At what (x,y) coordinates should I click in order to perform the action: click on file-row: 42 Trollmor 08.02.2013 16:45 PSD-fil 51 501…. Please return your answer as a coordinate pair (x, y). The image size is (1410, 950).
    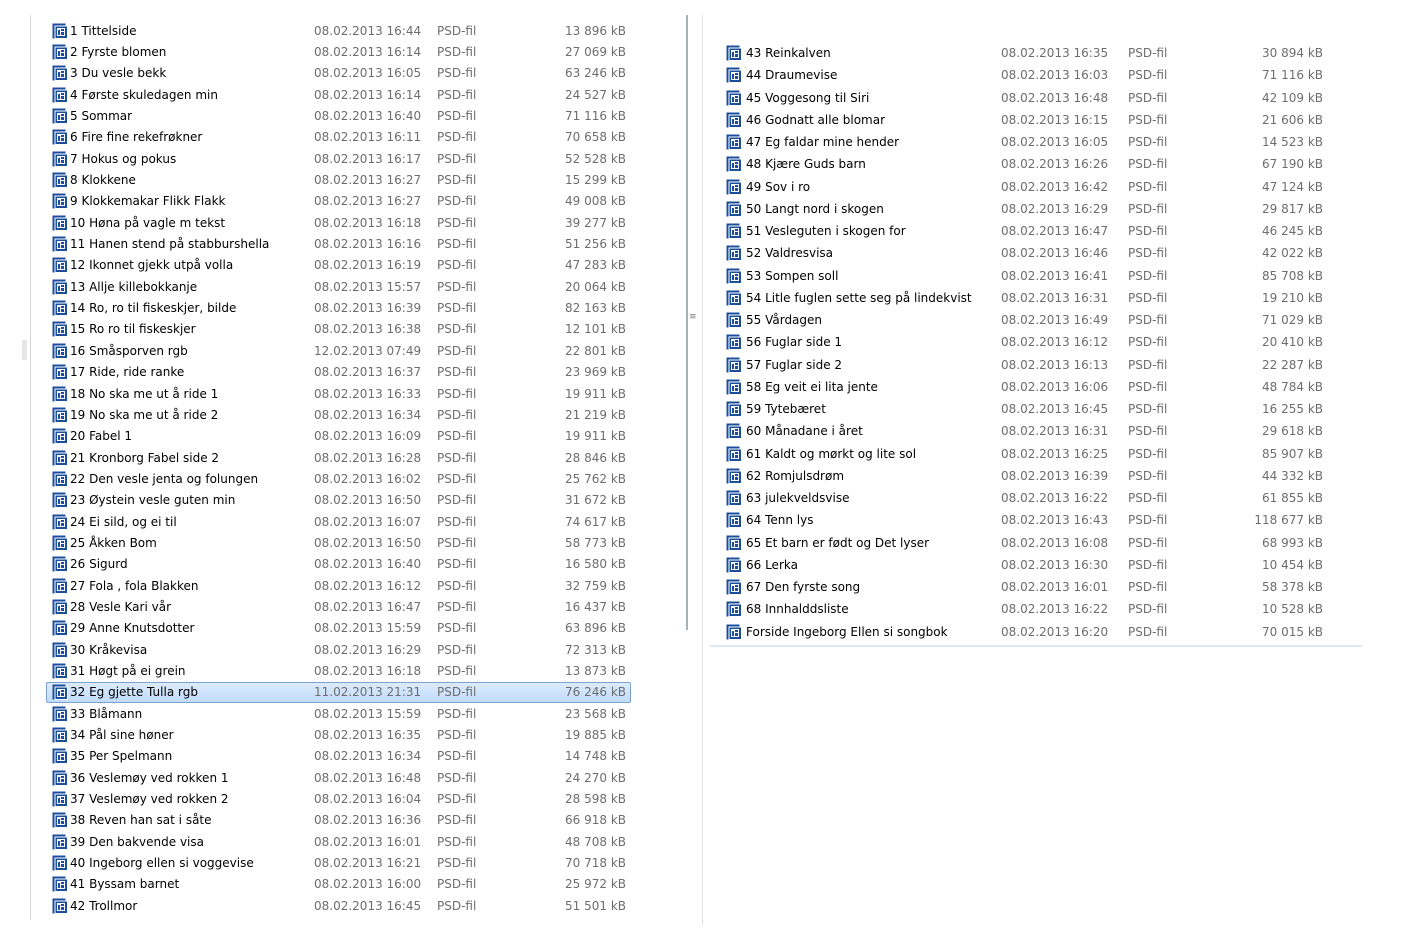
    Looking at the image, I should click on (338, 905).